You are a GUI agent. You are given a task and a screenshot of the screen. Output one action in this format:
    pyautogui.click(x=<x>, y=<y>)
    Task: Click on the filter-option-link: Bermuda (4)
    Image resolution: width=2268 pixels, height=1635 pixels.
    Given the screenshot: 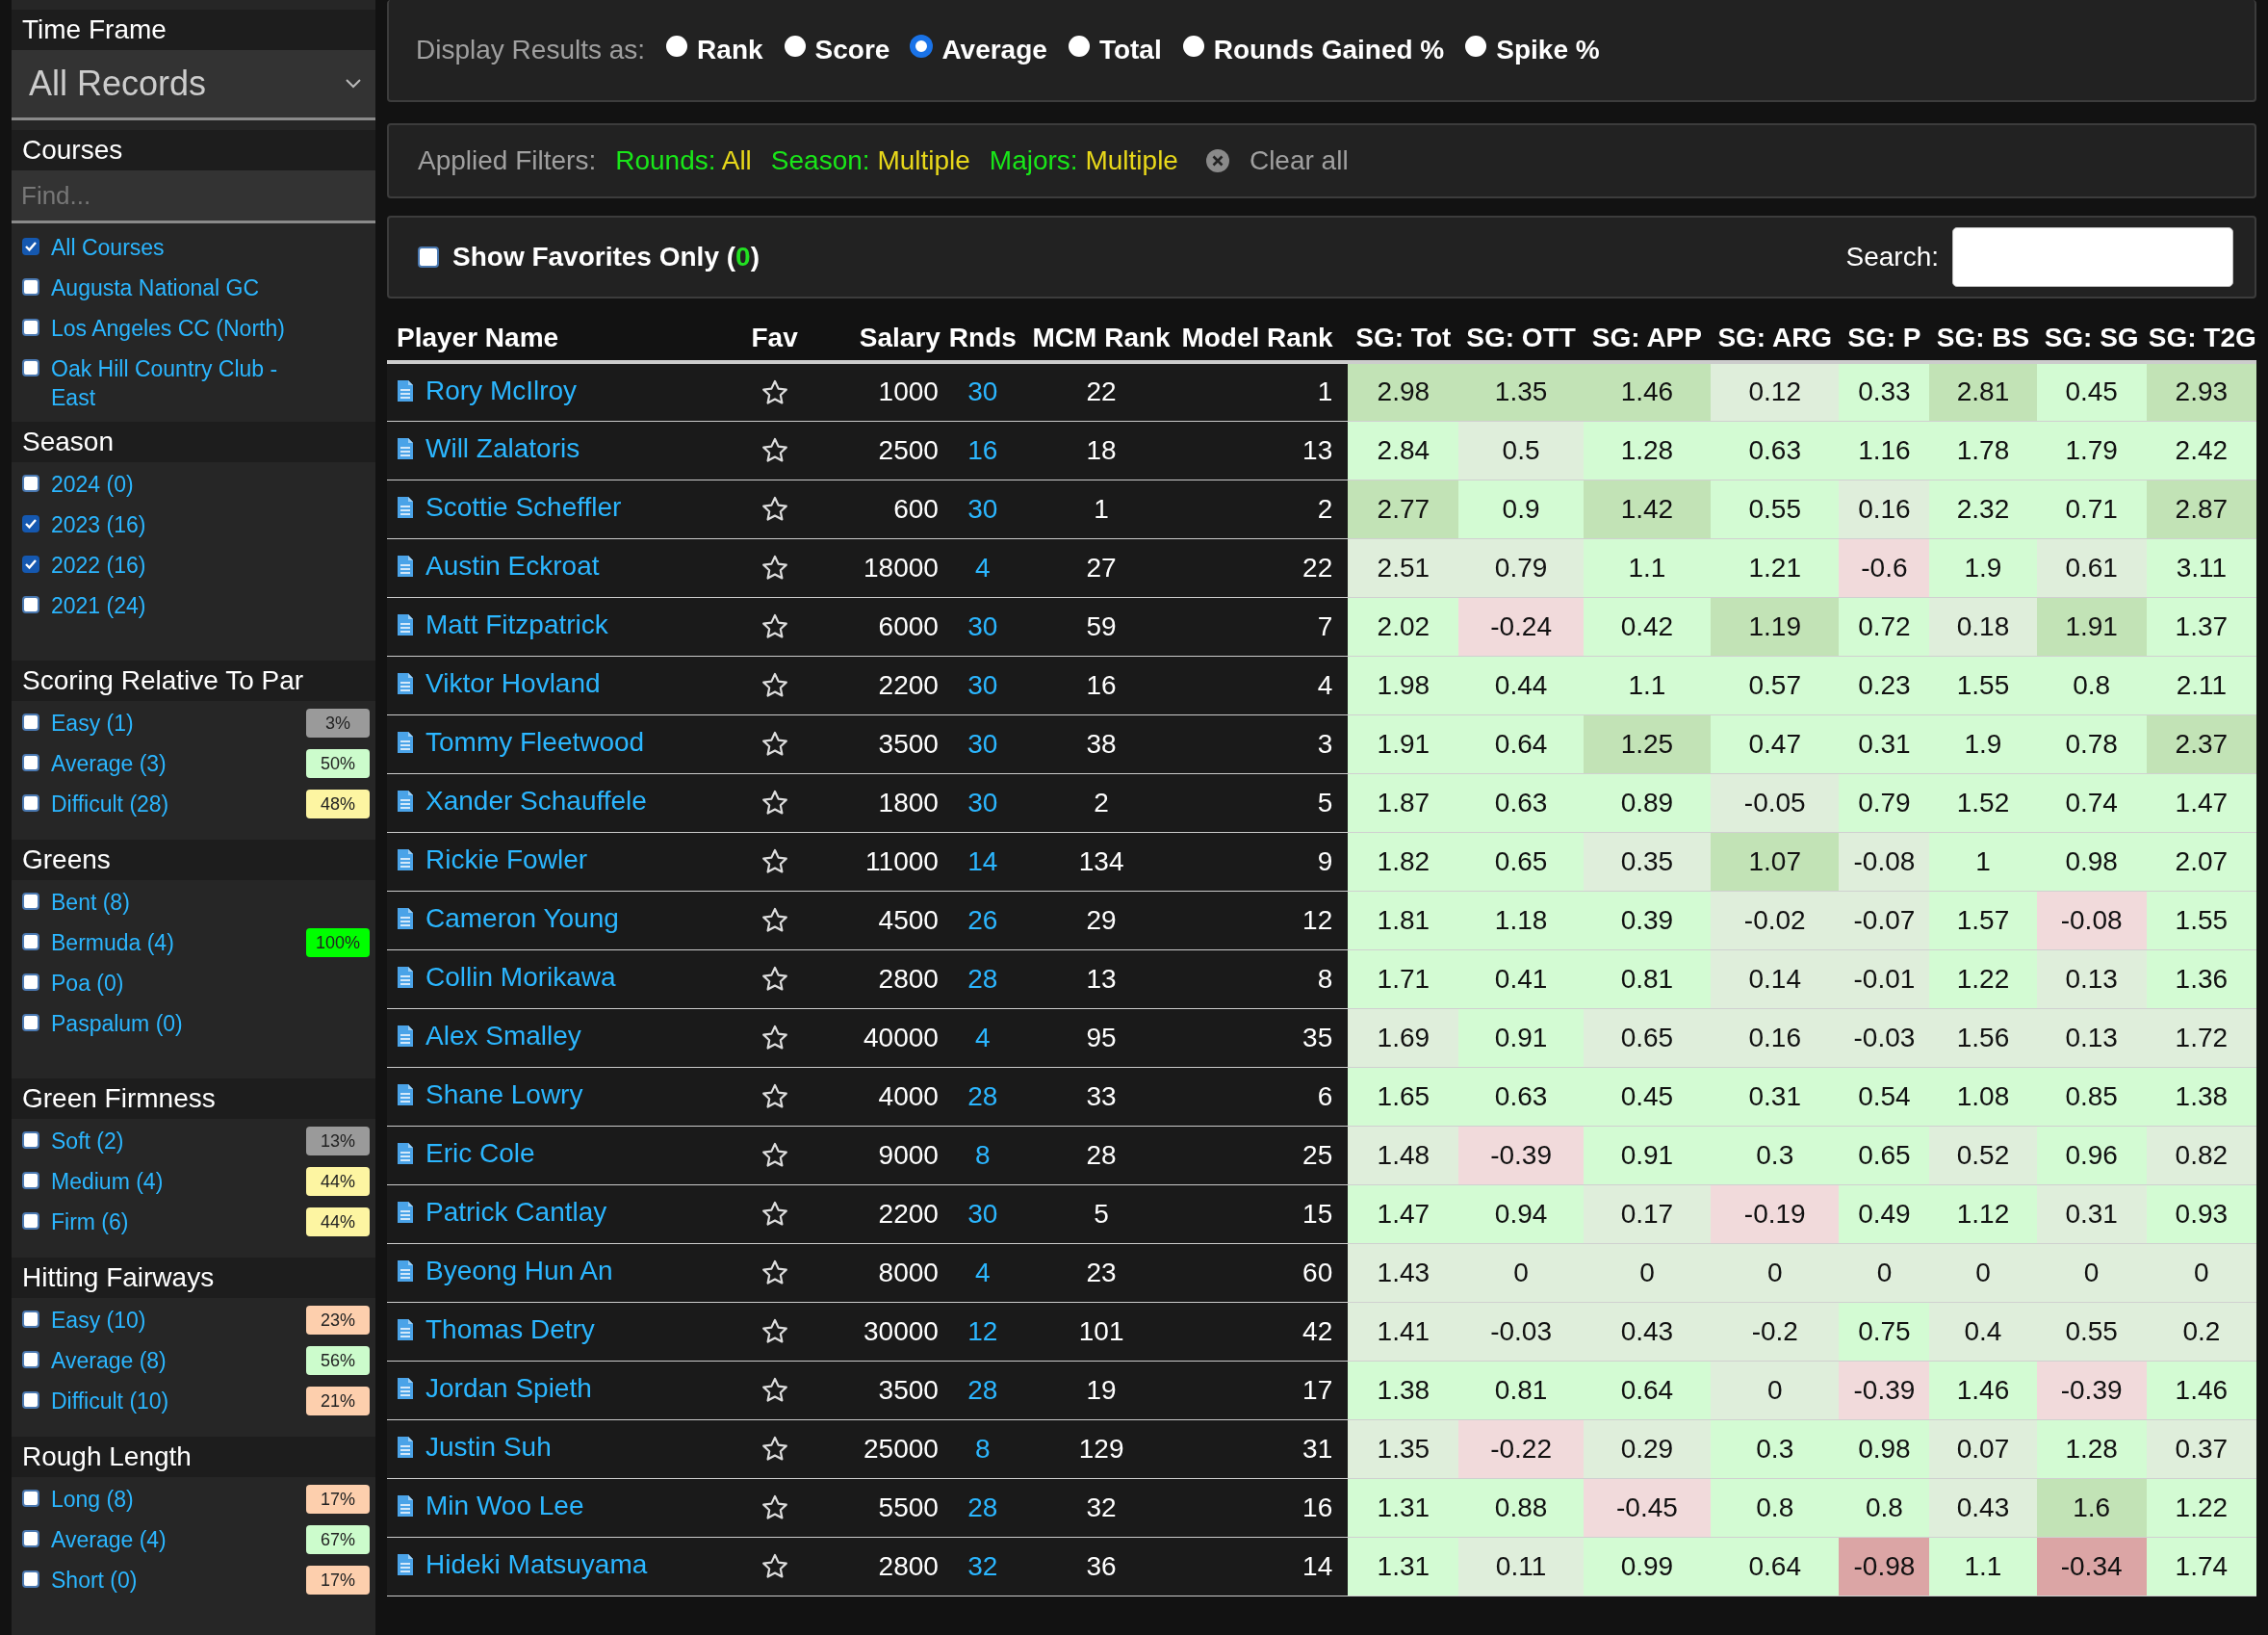 What is the action you would take?
    pyautogui.click(x=179, y=942)
    